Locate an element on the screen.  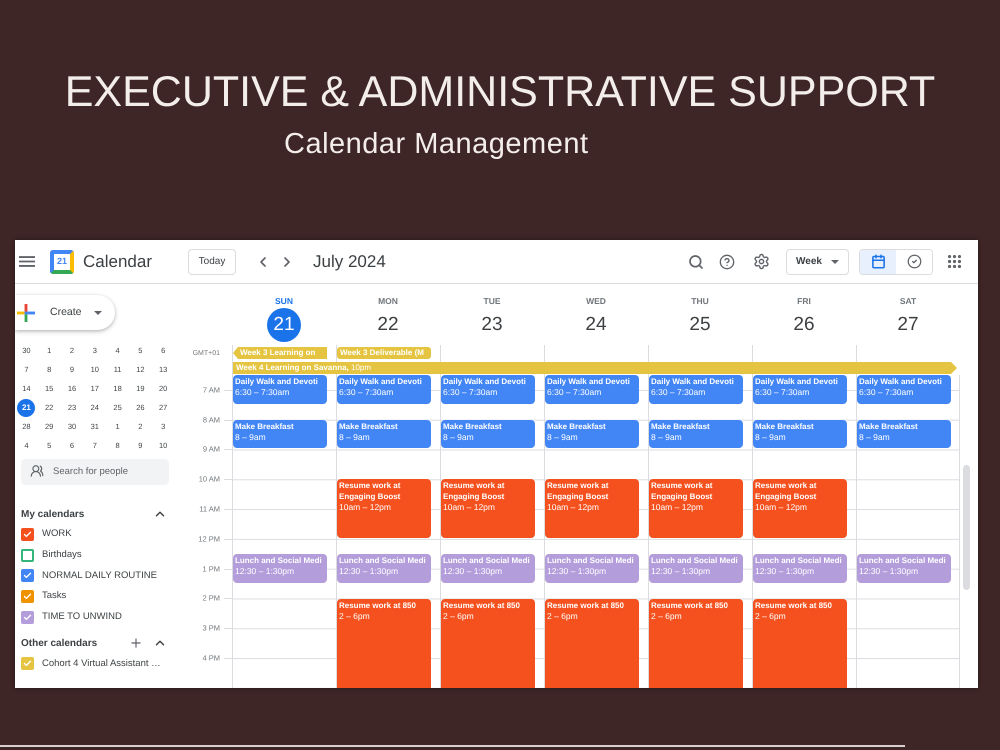
menu-icon is located at coordinates (27, 261).